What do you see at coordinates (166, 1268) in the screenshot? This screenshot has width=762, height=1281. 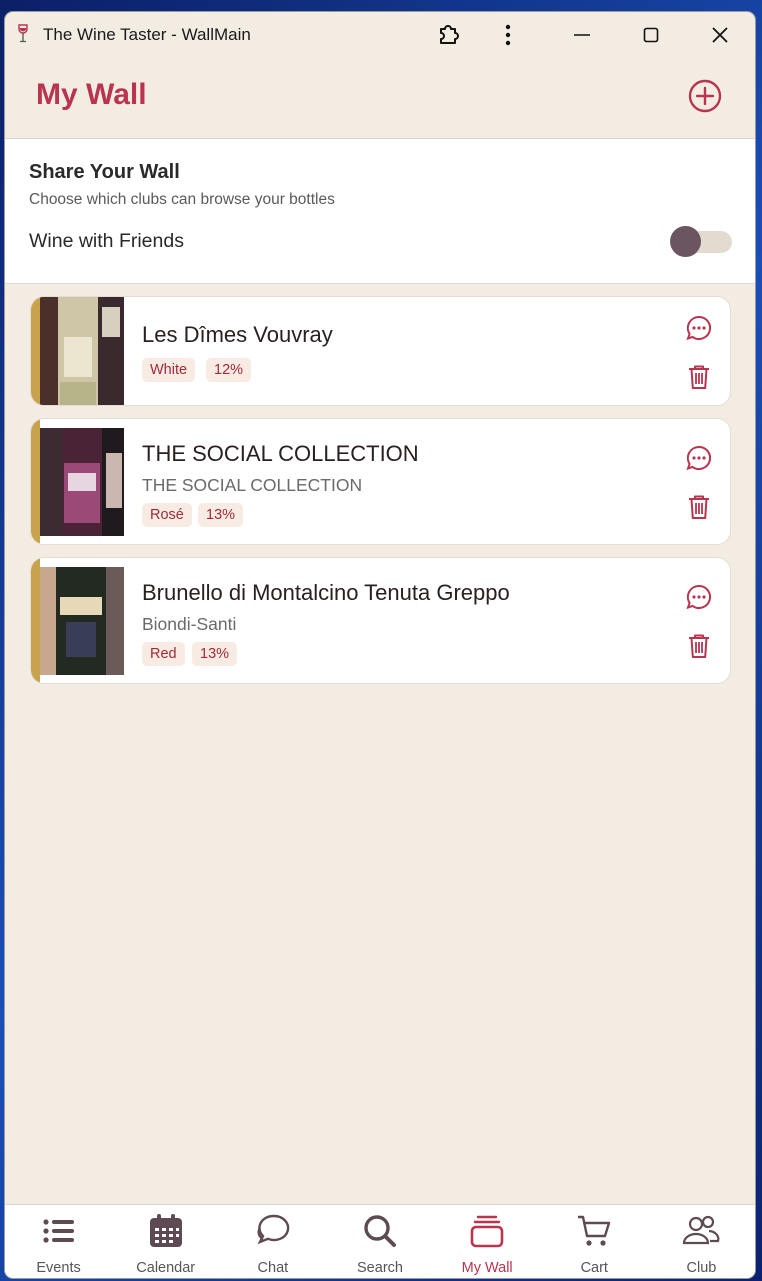 I see `nav-label-calendar: Calendar` at bounding box center [166, 1268].